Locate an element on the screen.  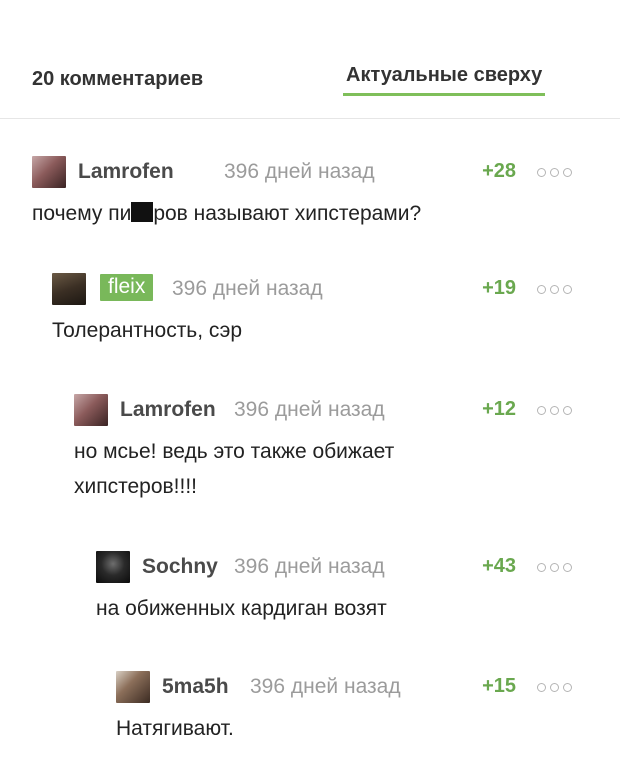
comment-rating: +12 is located at coordinates (499, 409).